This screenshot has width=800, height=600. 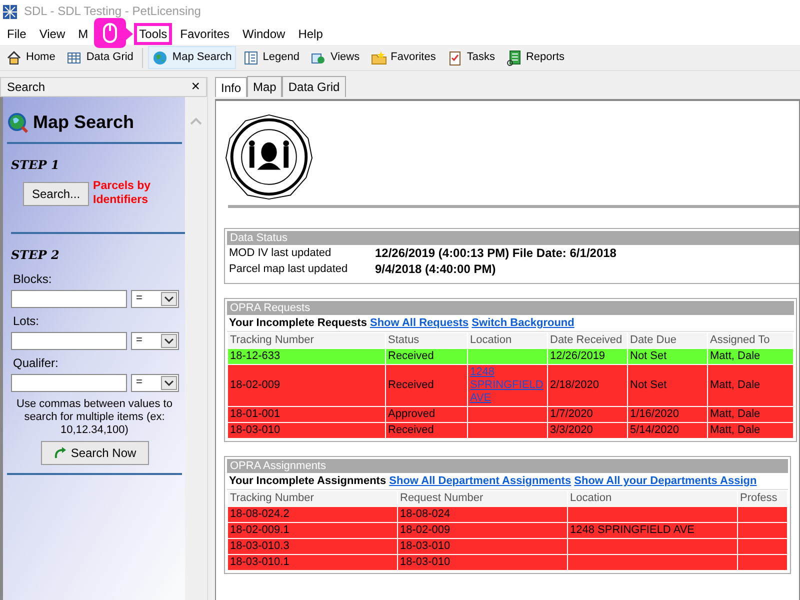 I want to click on search-now-button: Search Now, so click(x=94, y=453).